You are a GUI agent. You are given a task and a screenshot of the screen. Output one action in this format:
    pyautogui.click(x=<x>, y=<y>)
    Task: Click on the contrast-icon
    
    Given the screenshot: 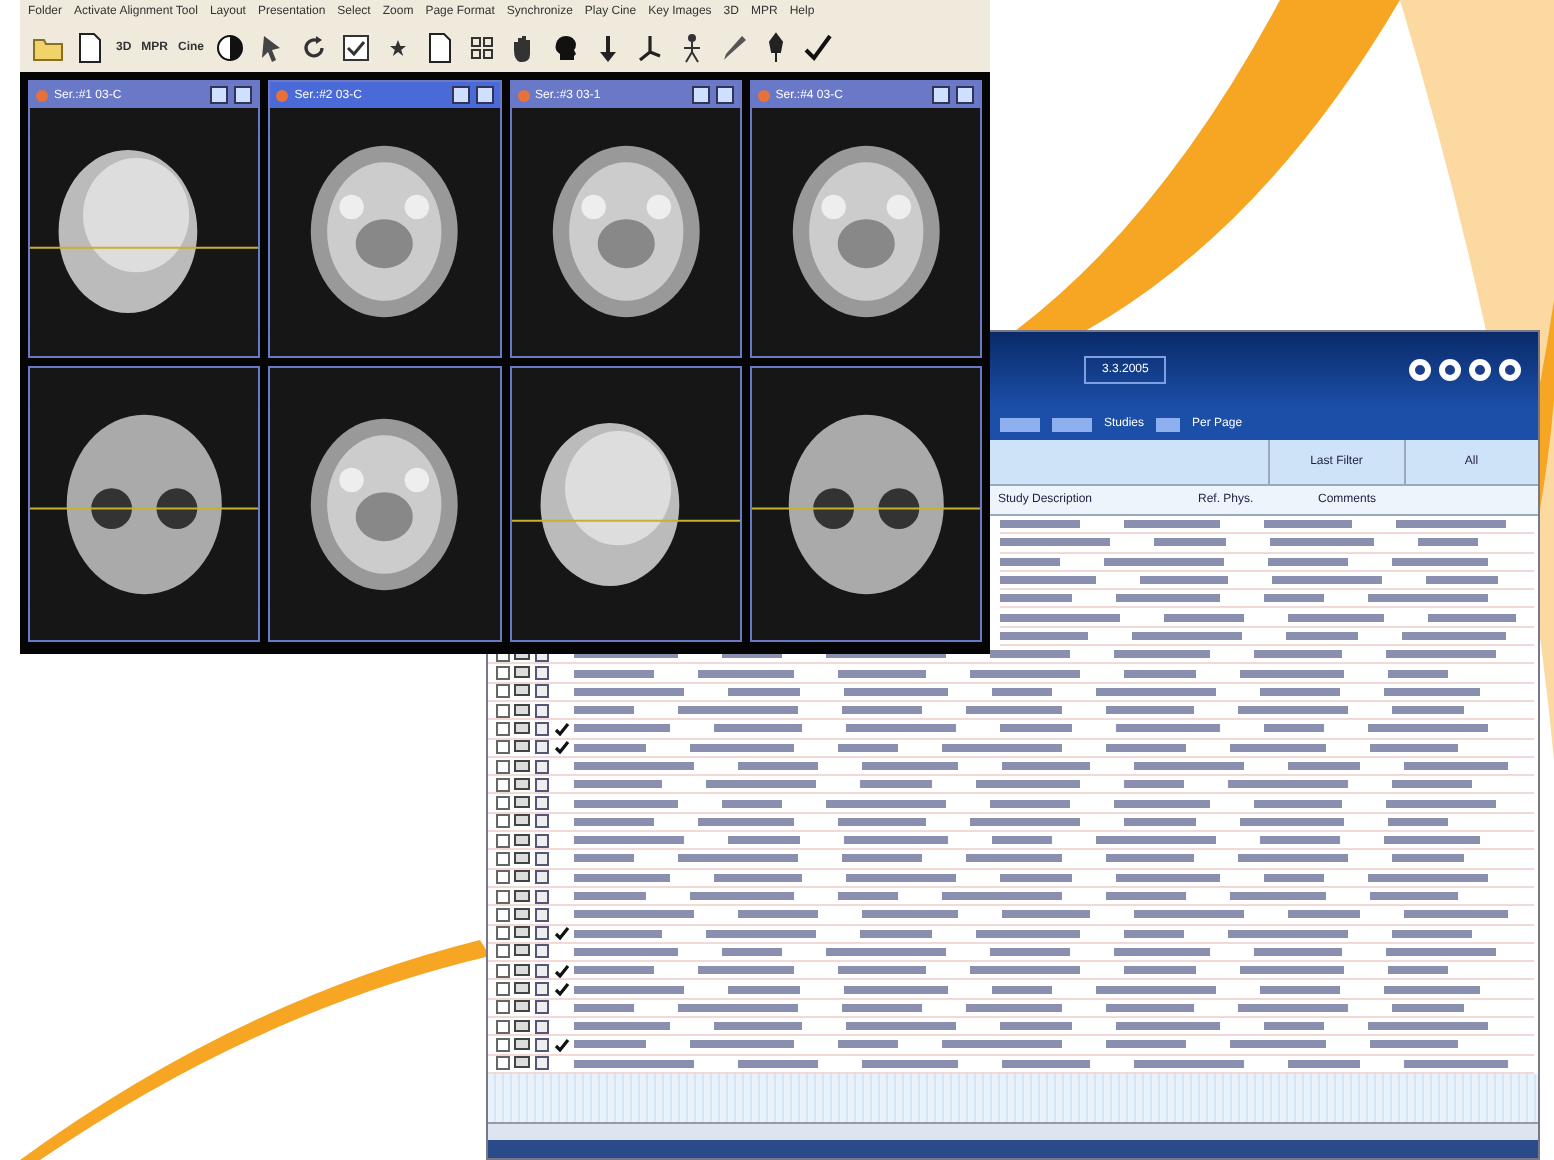 What is the action you would take?
    pyautogui.click(x=230, y=48)
    